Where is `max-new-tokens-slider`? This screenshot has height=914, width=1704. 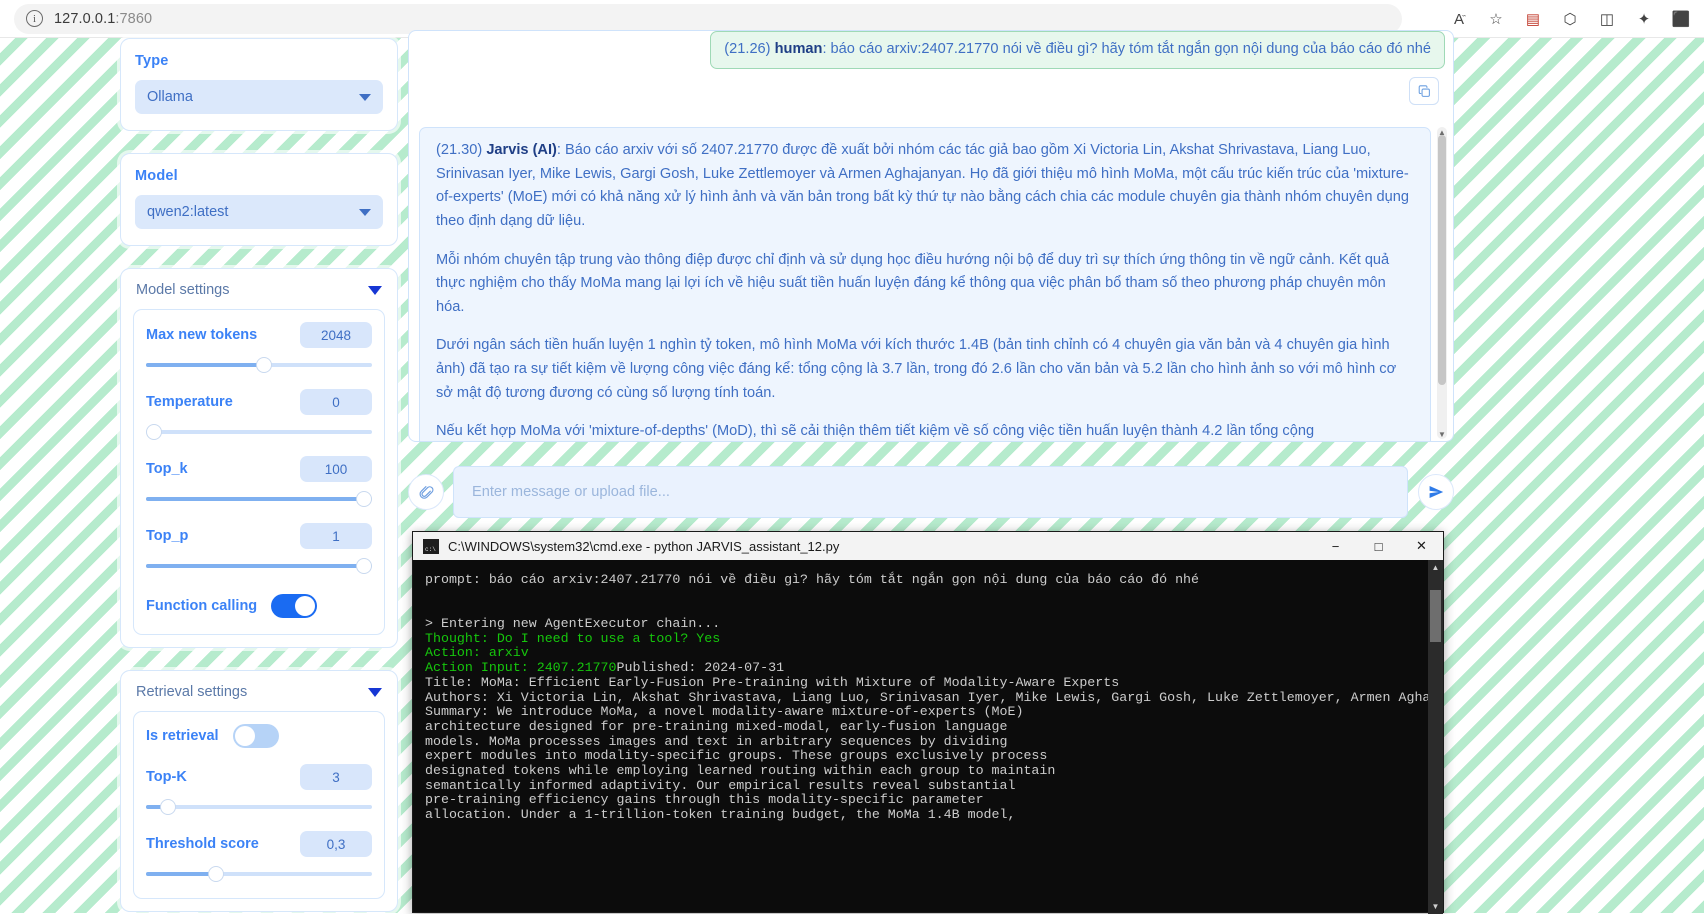 max-new-tokens-slider is located at coordinates (259, 365).